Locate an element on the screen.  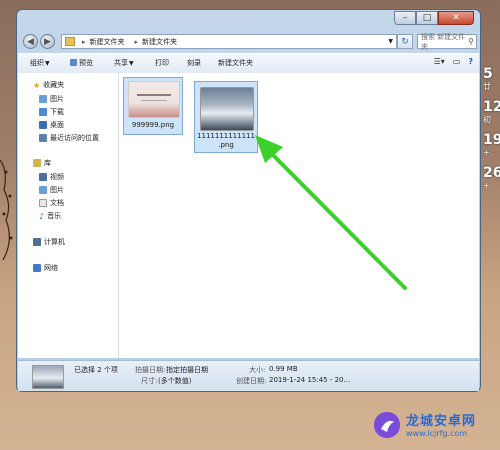
download-icon is located at coordinates (43, 112).